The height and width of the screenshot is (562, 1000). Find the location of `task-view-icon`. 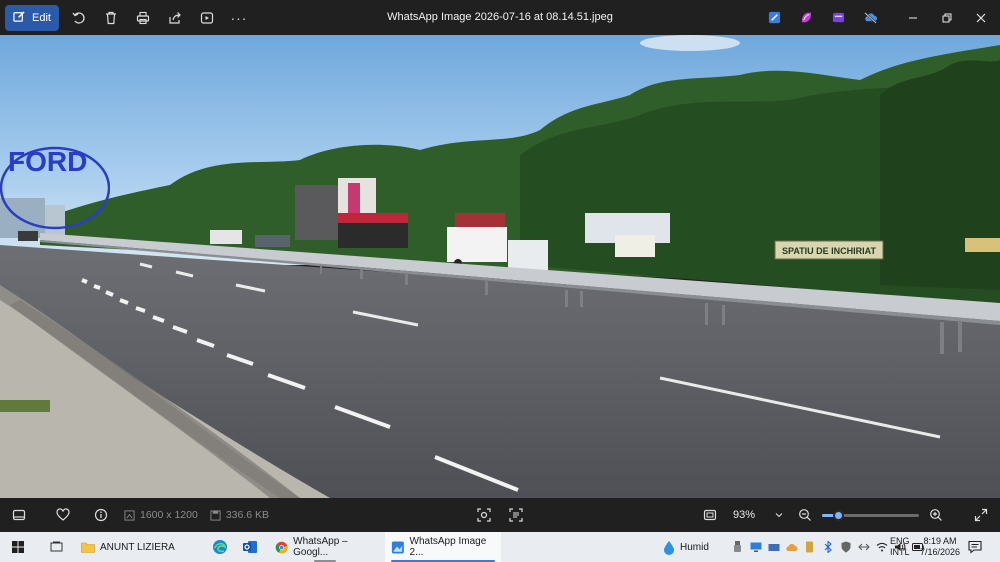

task-view-icon is located at coordinates (56, 546).